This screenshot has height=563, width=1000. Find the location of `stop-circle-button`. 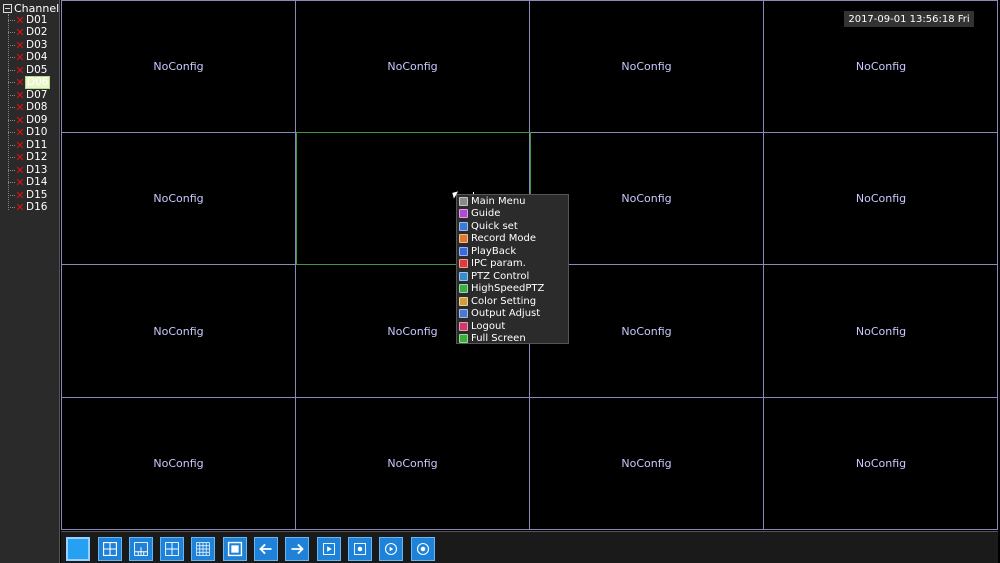

stop-circle-button is located at coordinates (423, 549).